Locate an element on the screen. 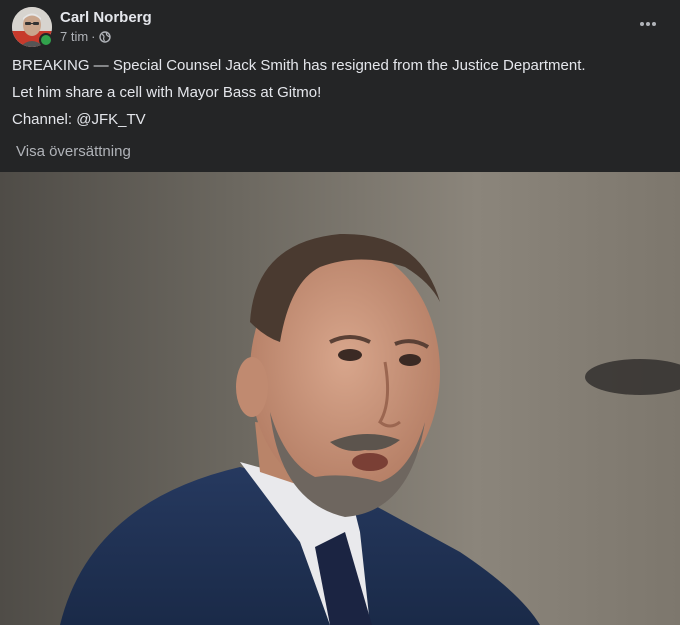 The height and width of the screenshot is (625, 680). post-text-line: Channel: @JFK_TV is located at coordinates (79, 119).